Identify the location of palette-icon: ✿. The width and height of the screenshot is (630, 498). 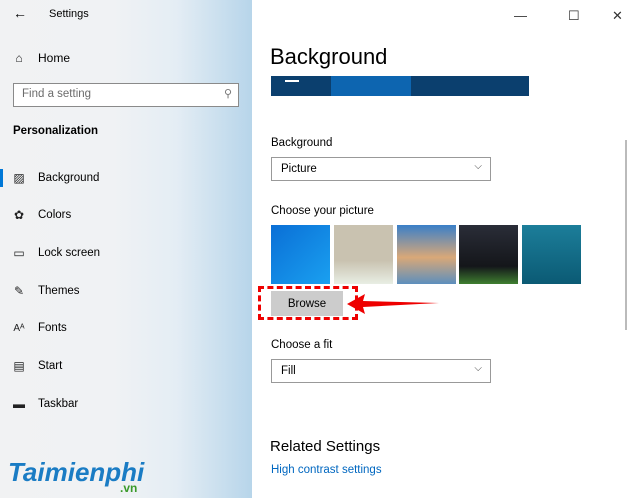
(19, 215).